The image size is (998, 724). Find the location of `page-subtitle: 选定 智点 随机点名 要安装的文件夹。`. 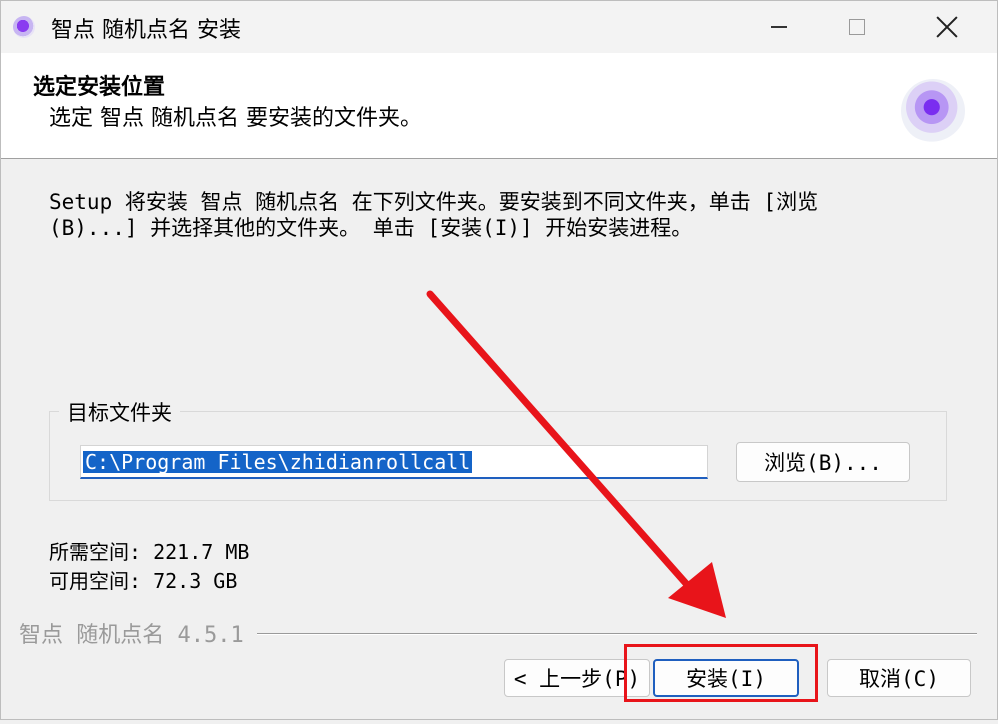

page-subtitle: 选定 智点 随机点名 要安装的文件夹。 is located at coordinates (235, 118).